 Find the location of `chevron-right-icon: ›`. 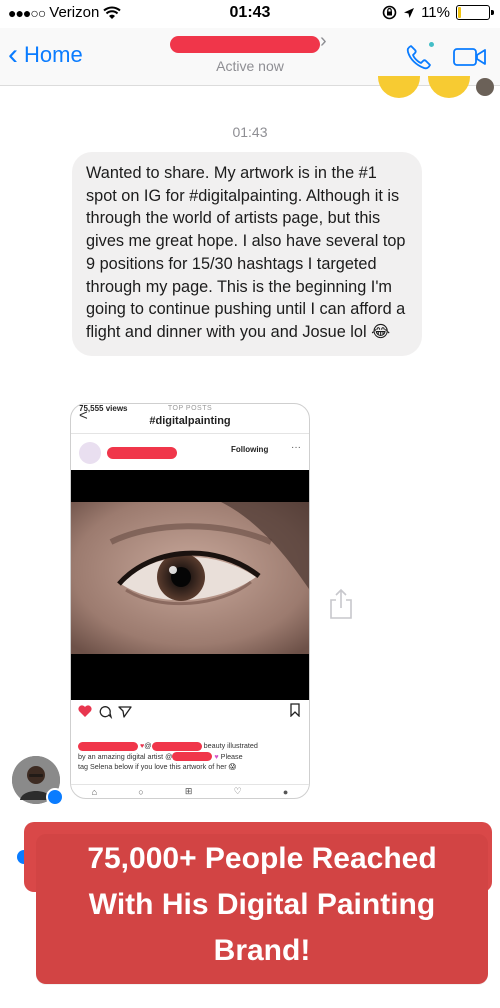

chevron-right-icon: › is located at coordinates (323, 41).